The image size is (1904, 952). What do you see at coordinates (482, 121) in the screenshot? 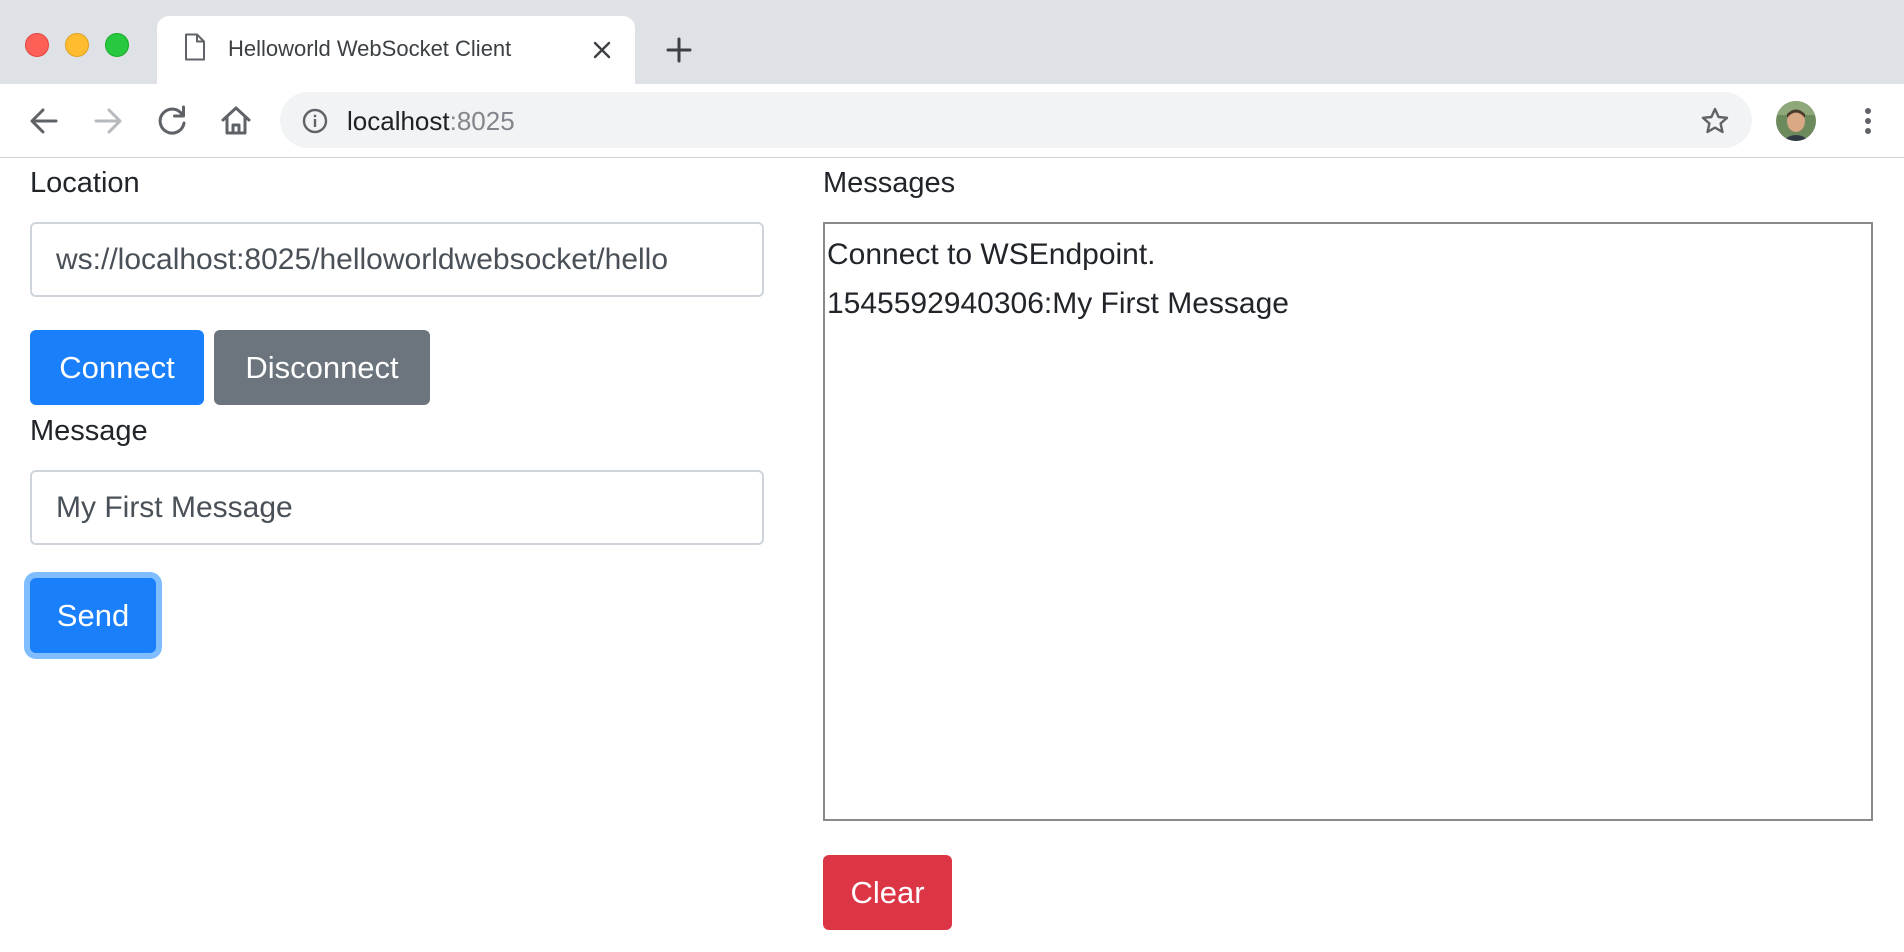
I see `url-port: :8025` at bounding box center [482, 121].